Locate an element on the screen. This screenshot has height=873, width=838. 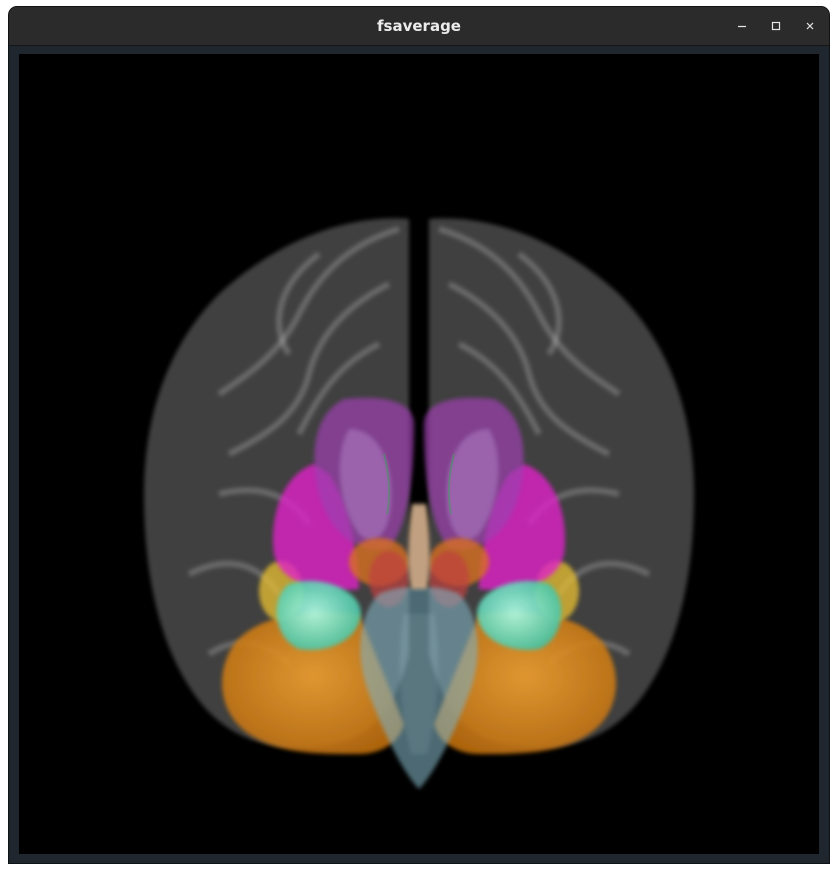
maximize-button is located at coordinates (776, 26).